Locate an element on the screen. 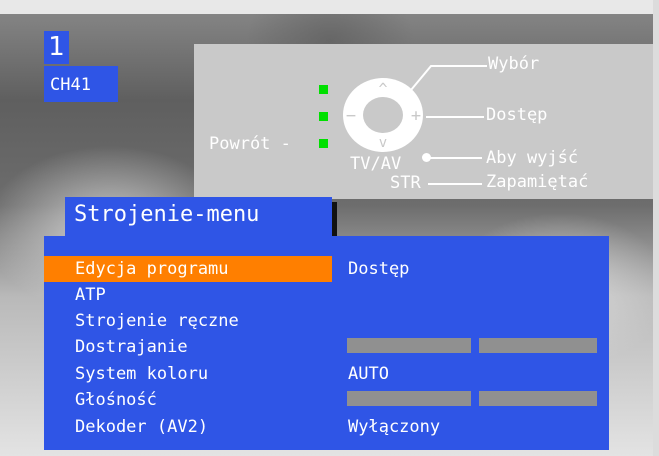  menu-title: Strojenie-menu is located at coordinates (198, 217).